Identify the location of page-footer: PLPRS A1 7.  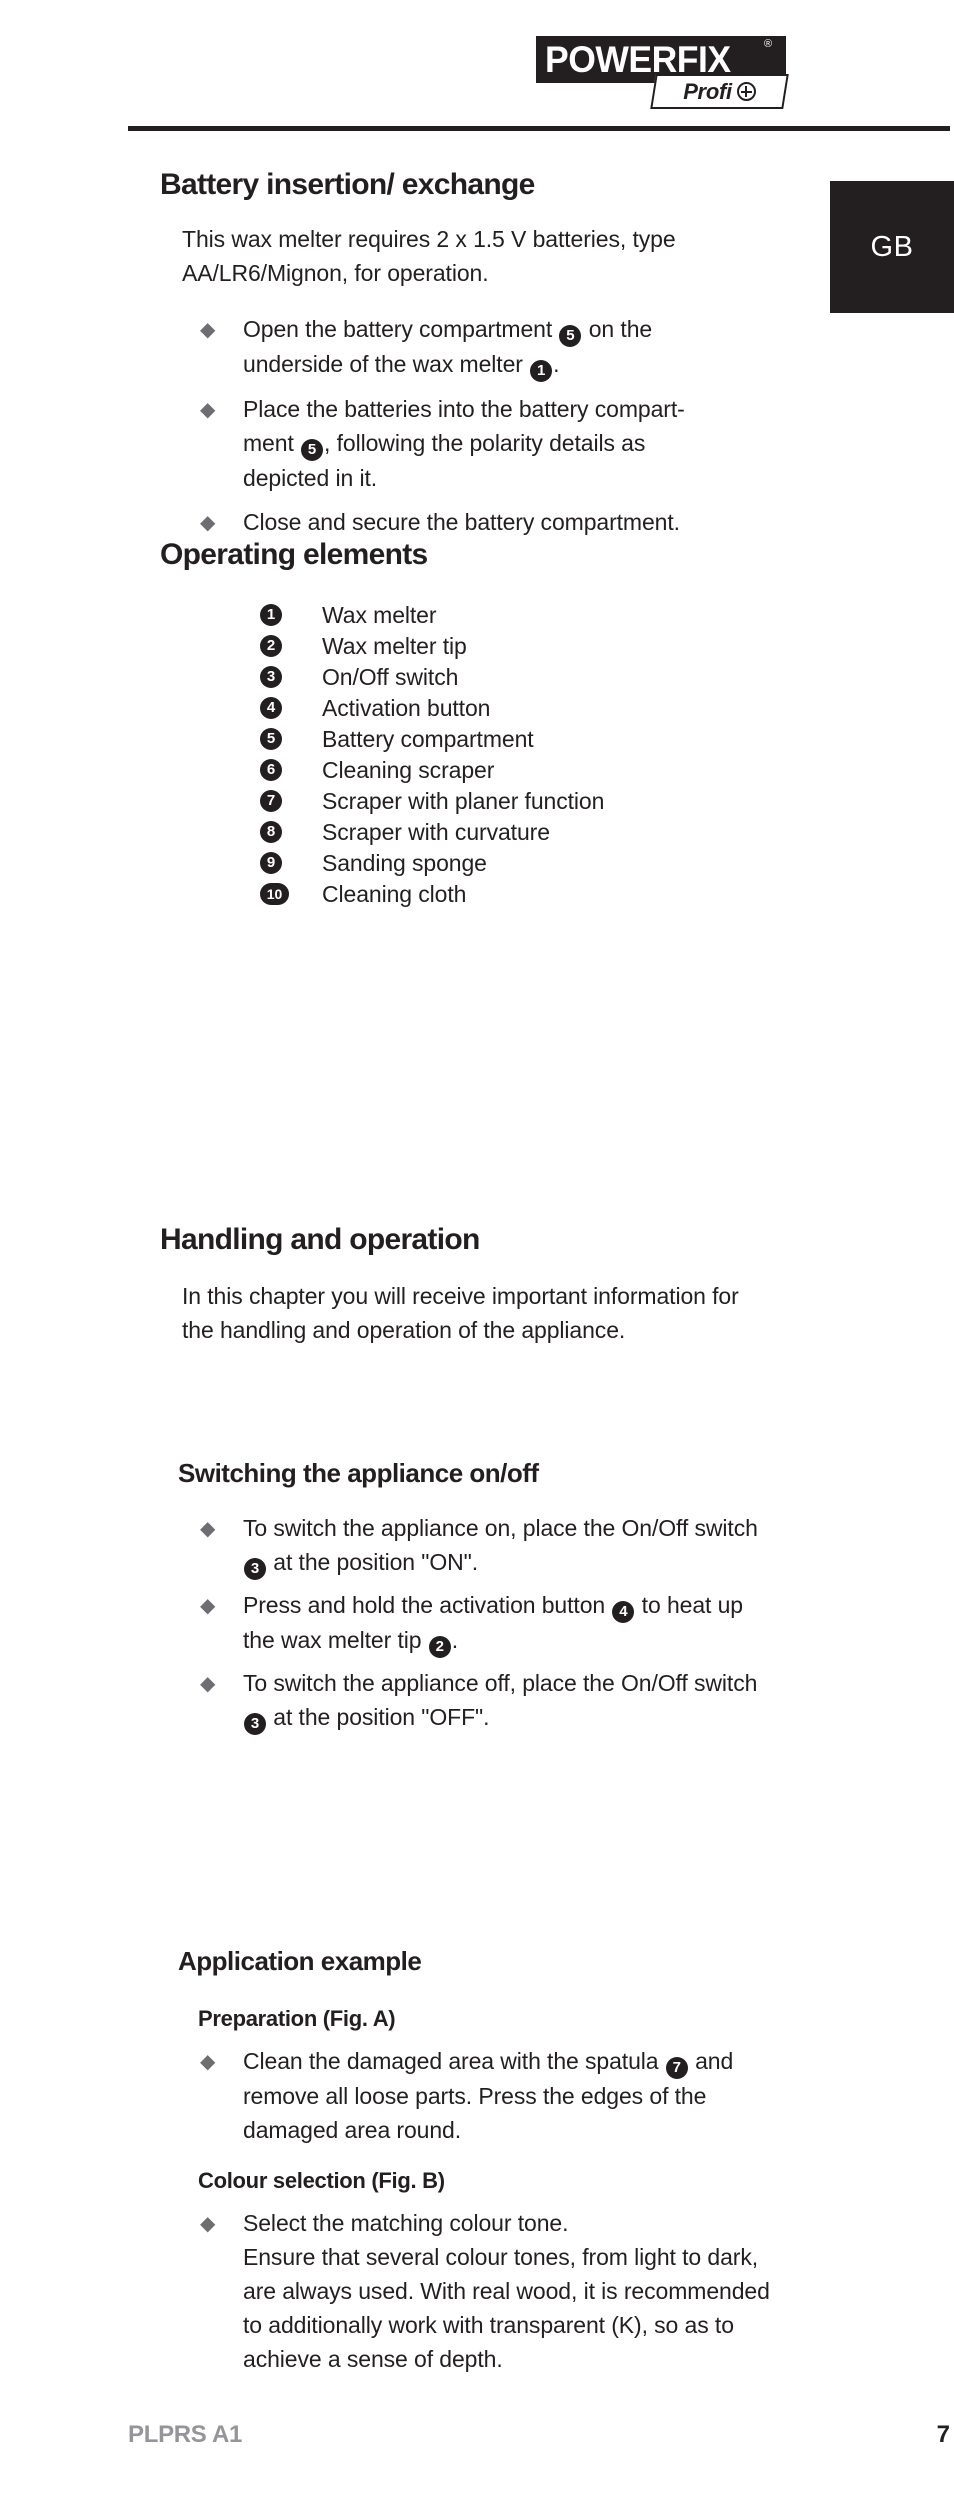
(539, 2435).